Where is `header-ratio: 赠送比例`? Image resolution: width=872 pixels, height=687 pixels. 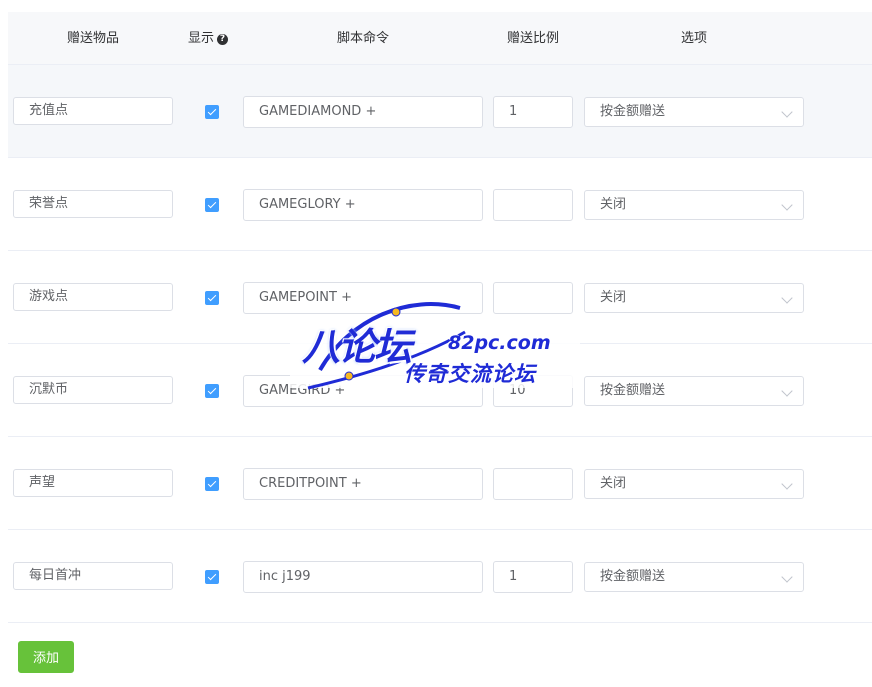
header-ratio: 赠送比例 is located at coordinates (532, 38).